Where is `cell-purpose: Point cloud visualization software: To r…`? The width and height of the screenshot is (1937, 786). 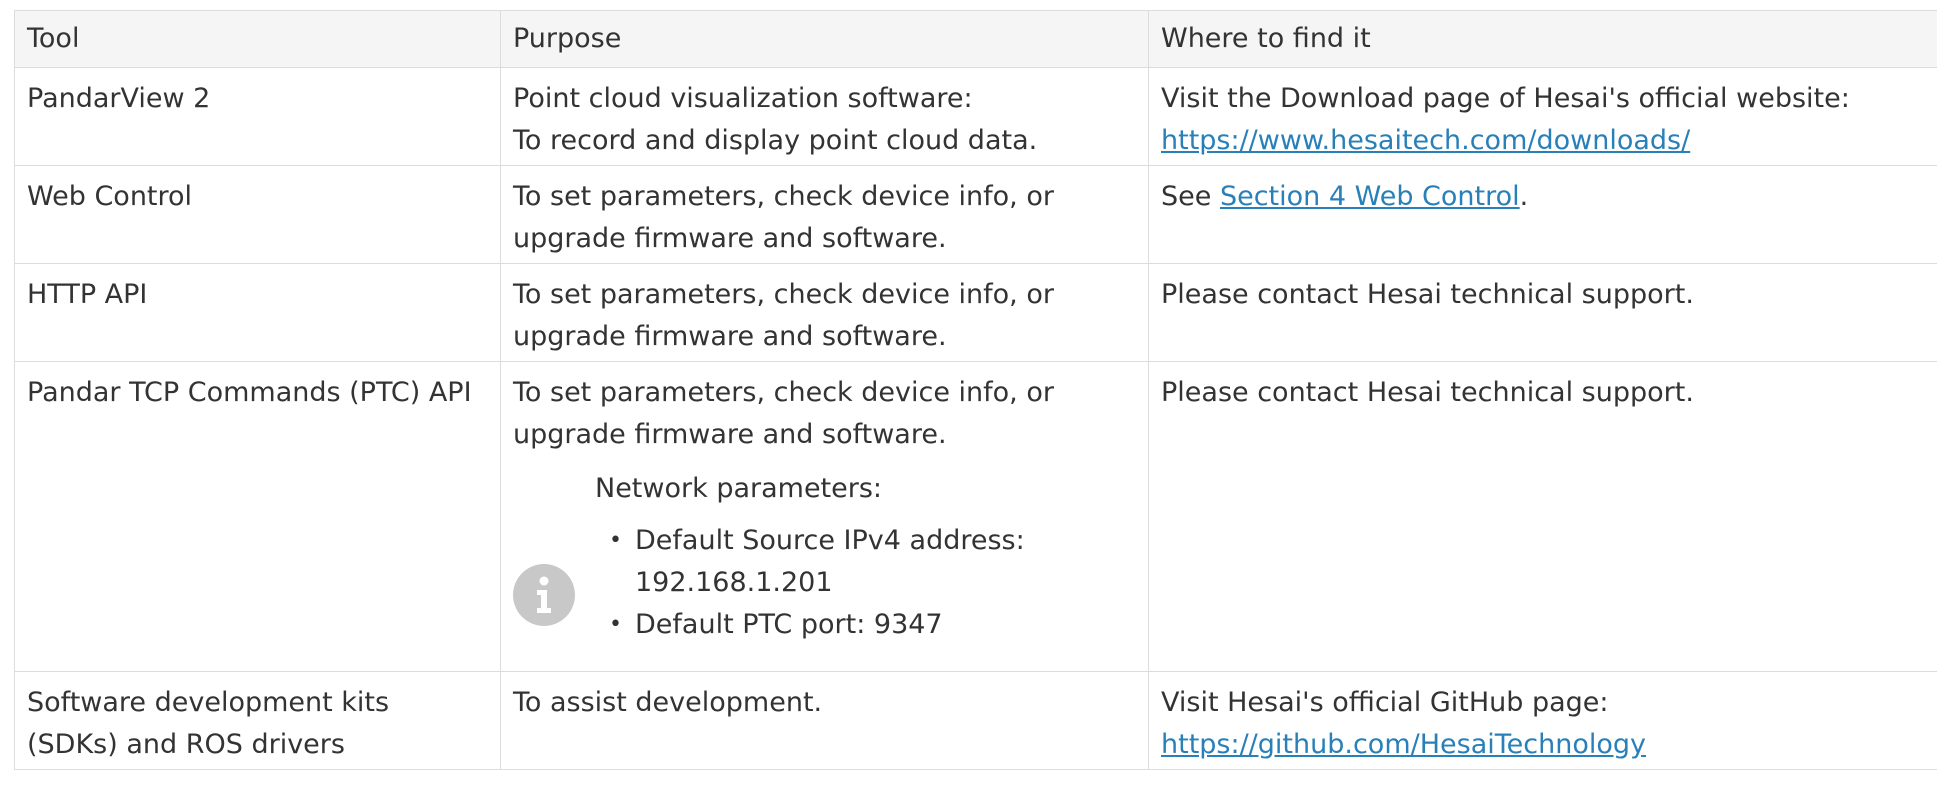 cell-purpose: Point cloud visualization software: To r… is located at coordinates (824, 116).